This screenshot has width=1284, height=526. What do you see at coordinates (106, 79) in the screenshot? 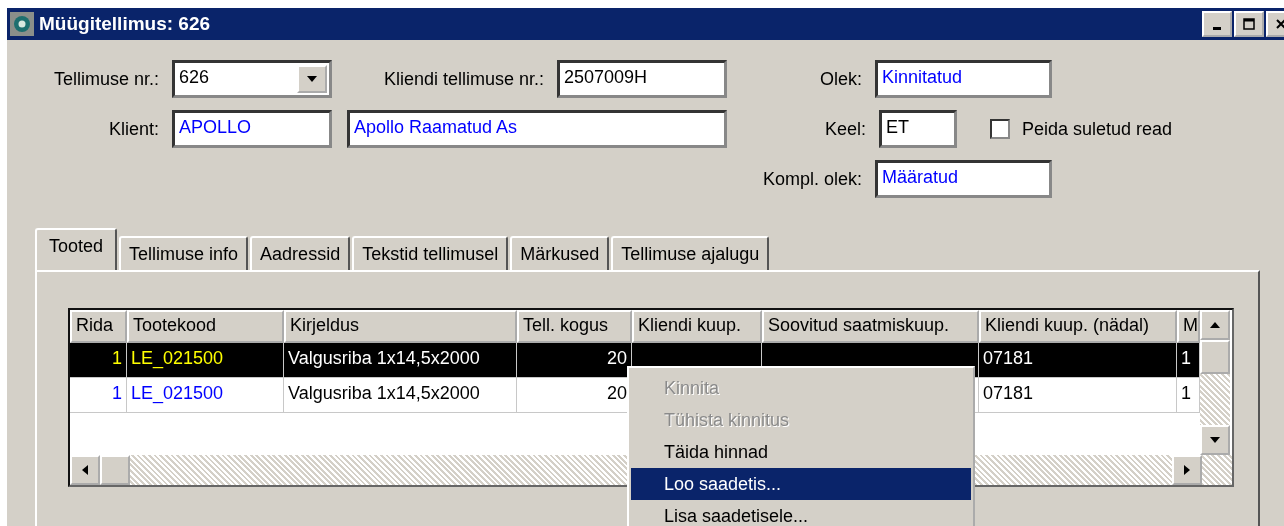
I see `field-label: Tellimuse nr.:` at bounding box center [106, 79].